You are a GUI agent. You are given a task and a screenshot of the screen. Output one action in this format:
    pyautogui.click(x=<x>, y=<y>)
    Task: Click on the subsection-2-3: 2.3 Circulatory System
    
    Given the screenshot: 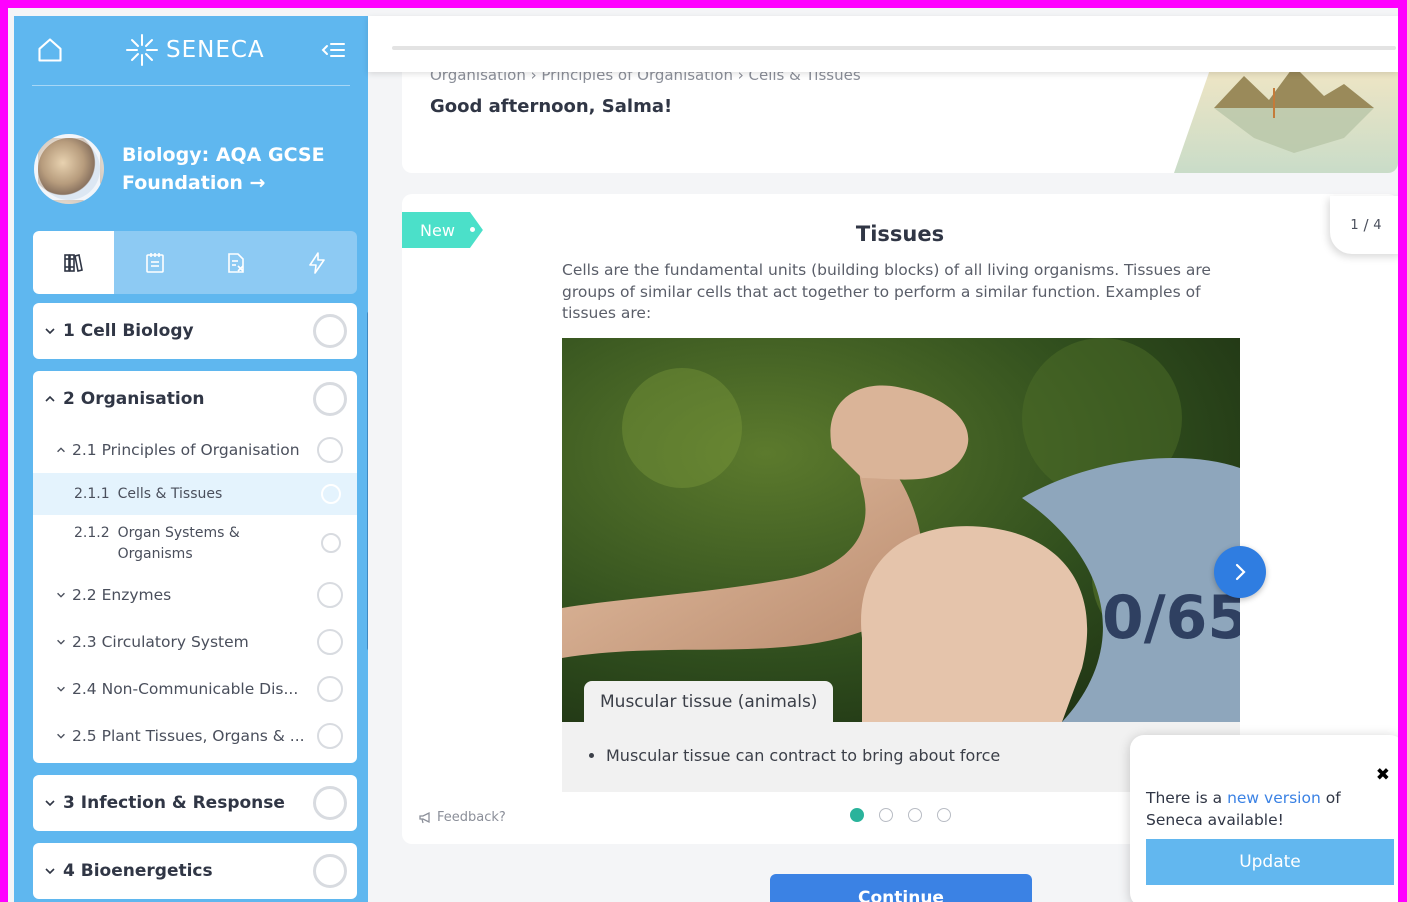 What is the action you would take?
    pyautogui.click(x=195, y=641)
    